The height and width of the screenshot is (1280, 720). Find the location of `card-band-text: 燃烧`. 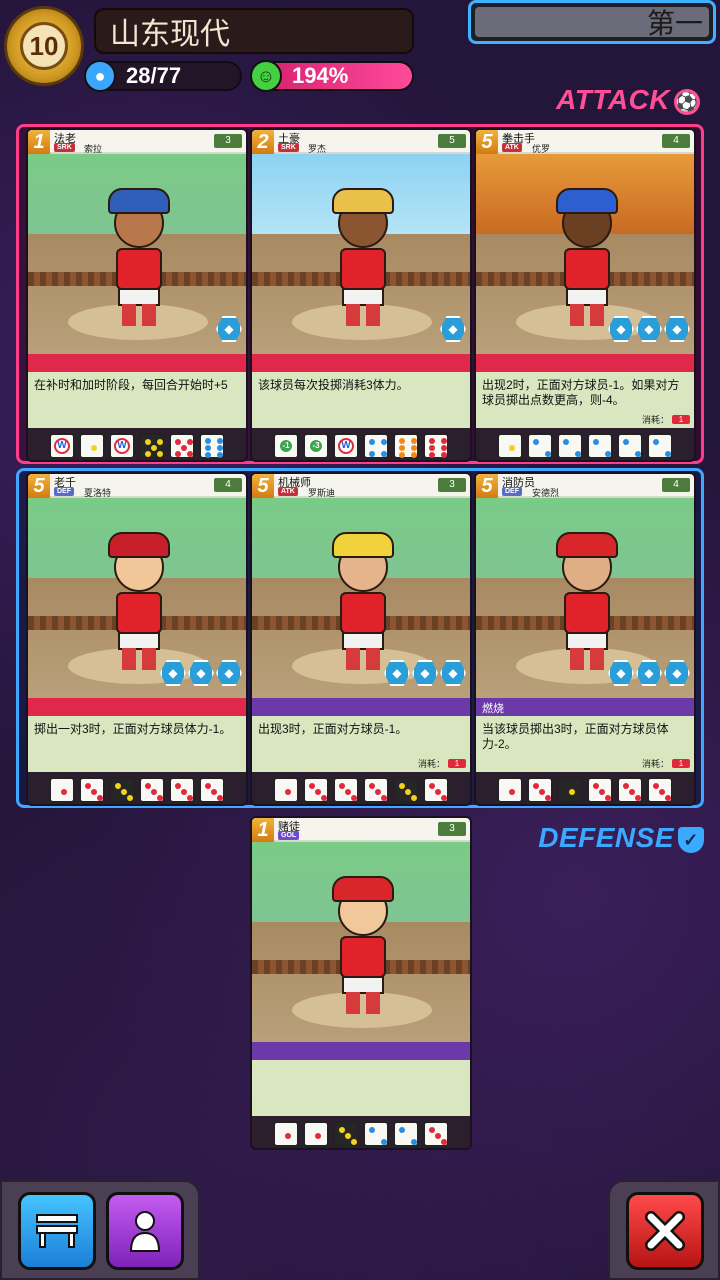

card-band-text: 燃烧 is located at coordinates (493, 709).